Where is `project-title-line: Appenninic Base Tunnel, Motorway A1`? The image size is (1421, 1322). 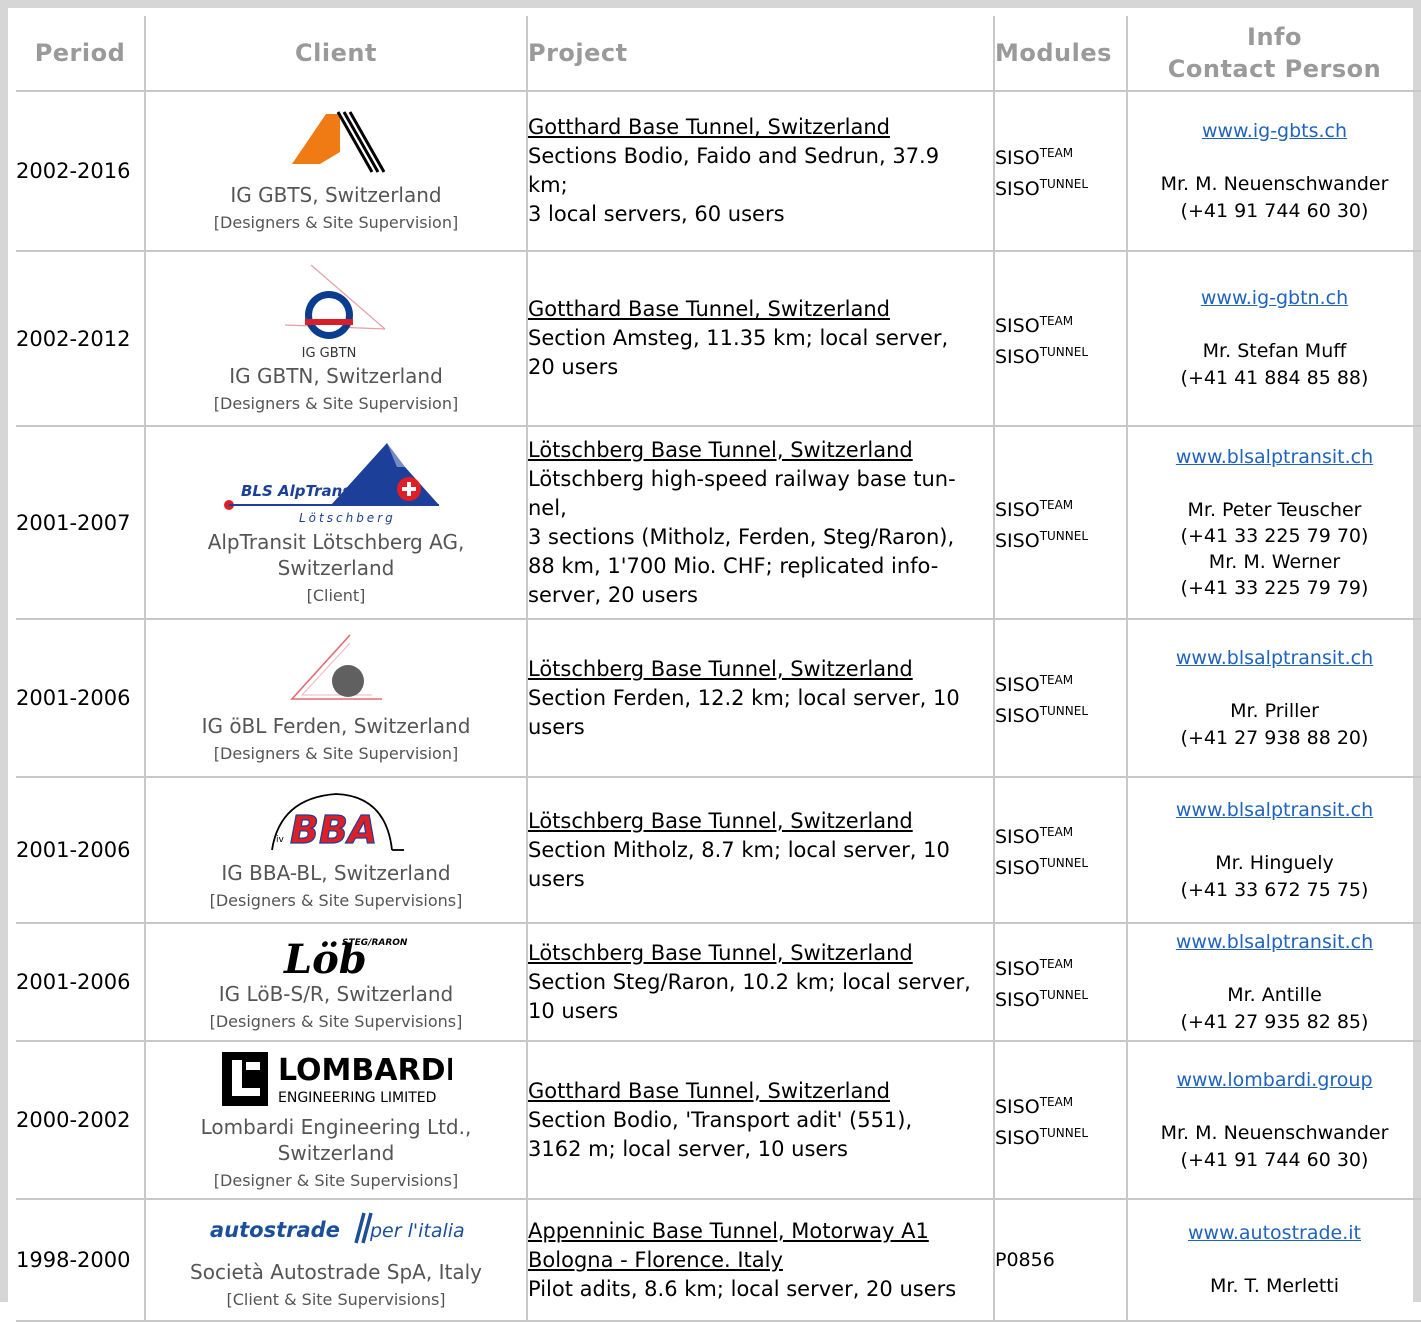
project-title-line: Appenninic Base Tunnel, Motorway A1 is located at coordinates (728, 1230).